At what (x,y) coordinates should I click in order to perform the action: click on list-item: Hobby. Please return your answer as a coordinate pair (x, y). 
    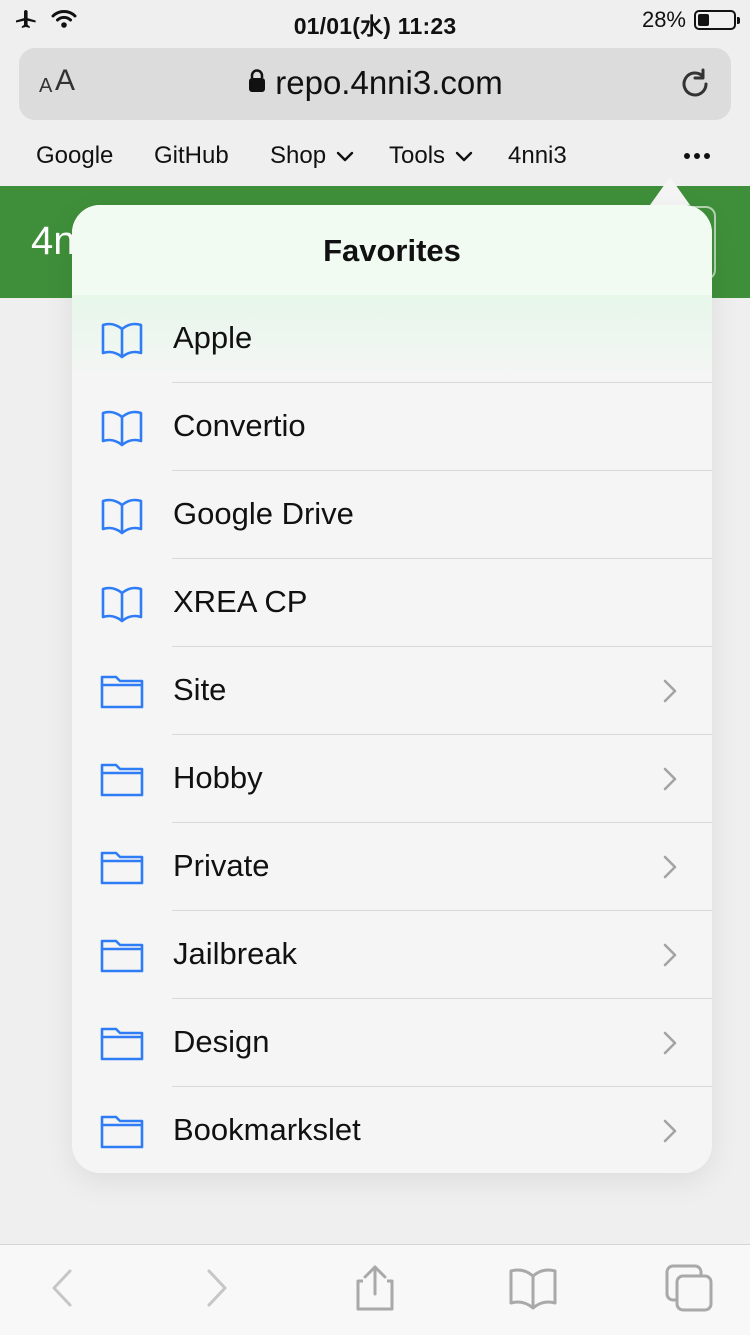
    Looking at the image, I should click on (392, 779).